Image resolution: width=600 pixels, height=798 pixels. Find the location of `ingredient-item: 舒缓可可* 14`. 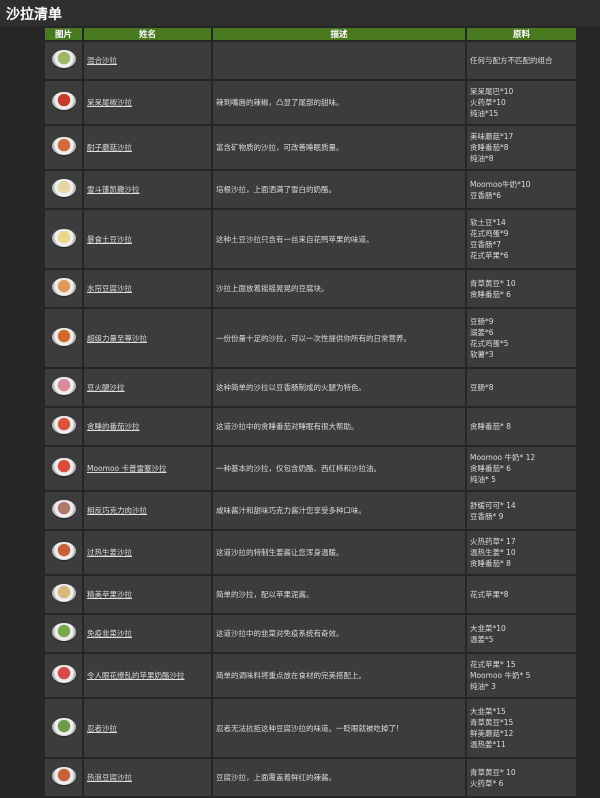

ingredient-item: 舒缓可可* 14 is located at coordinates (493, 505).